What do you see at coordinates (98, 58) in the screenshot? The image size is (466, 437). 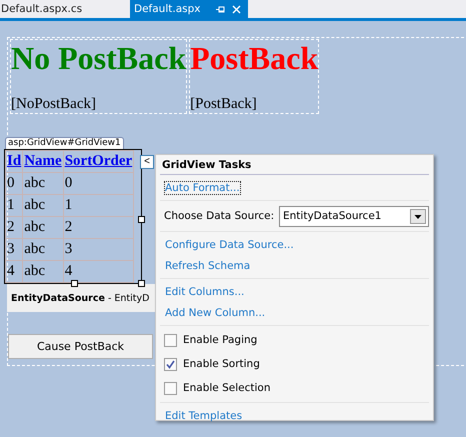 I see `heading-text: No PostBack` at bounding box center [98, 58].